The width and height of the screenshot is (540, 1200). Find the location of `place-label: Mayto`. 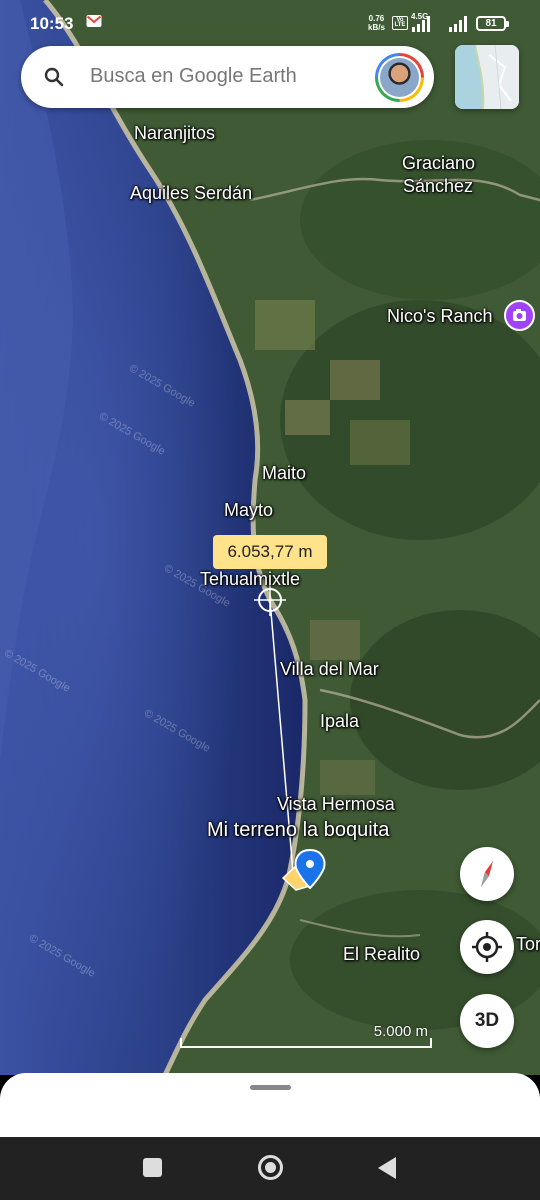

place-label: Mayto is located at coordinates (248, 510).